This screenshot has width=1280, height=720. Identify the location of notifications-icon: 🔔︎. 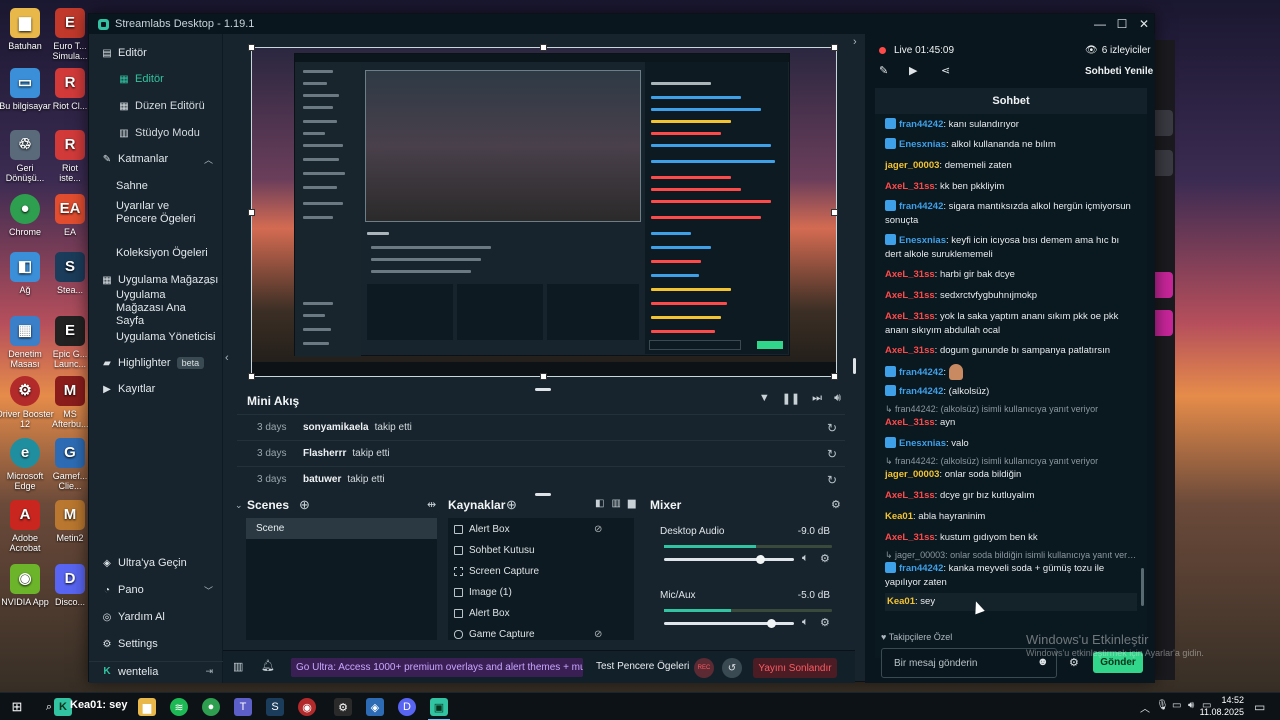
(268, 665).